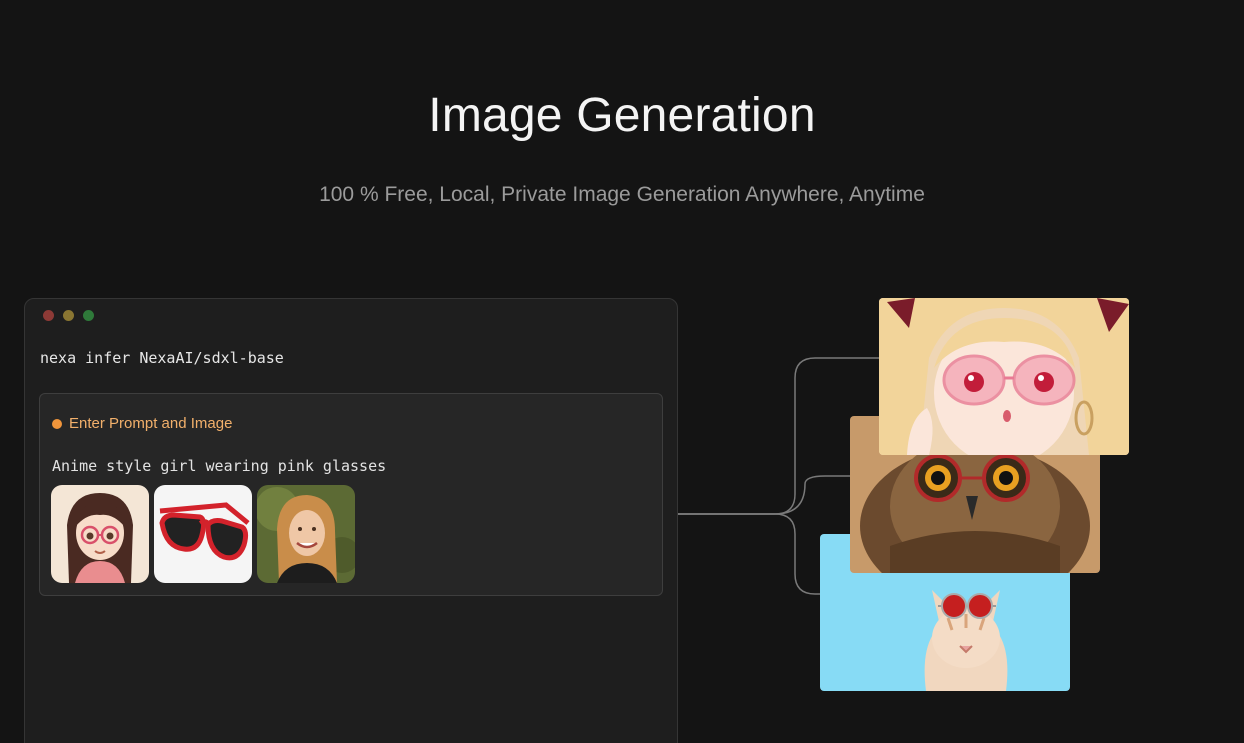 The width and height of the screenshot is (1244, 743). I want to click on anime-girl-pink-glasses-icon, so click(1004, 376).